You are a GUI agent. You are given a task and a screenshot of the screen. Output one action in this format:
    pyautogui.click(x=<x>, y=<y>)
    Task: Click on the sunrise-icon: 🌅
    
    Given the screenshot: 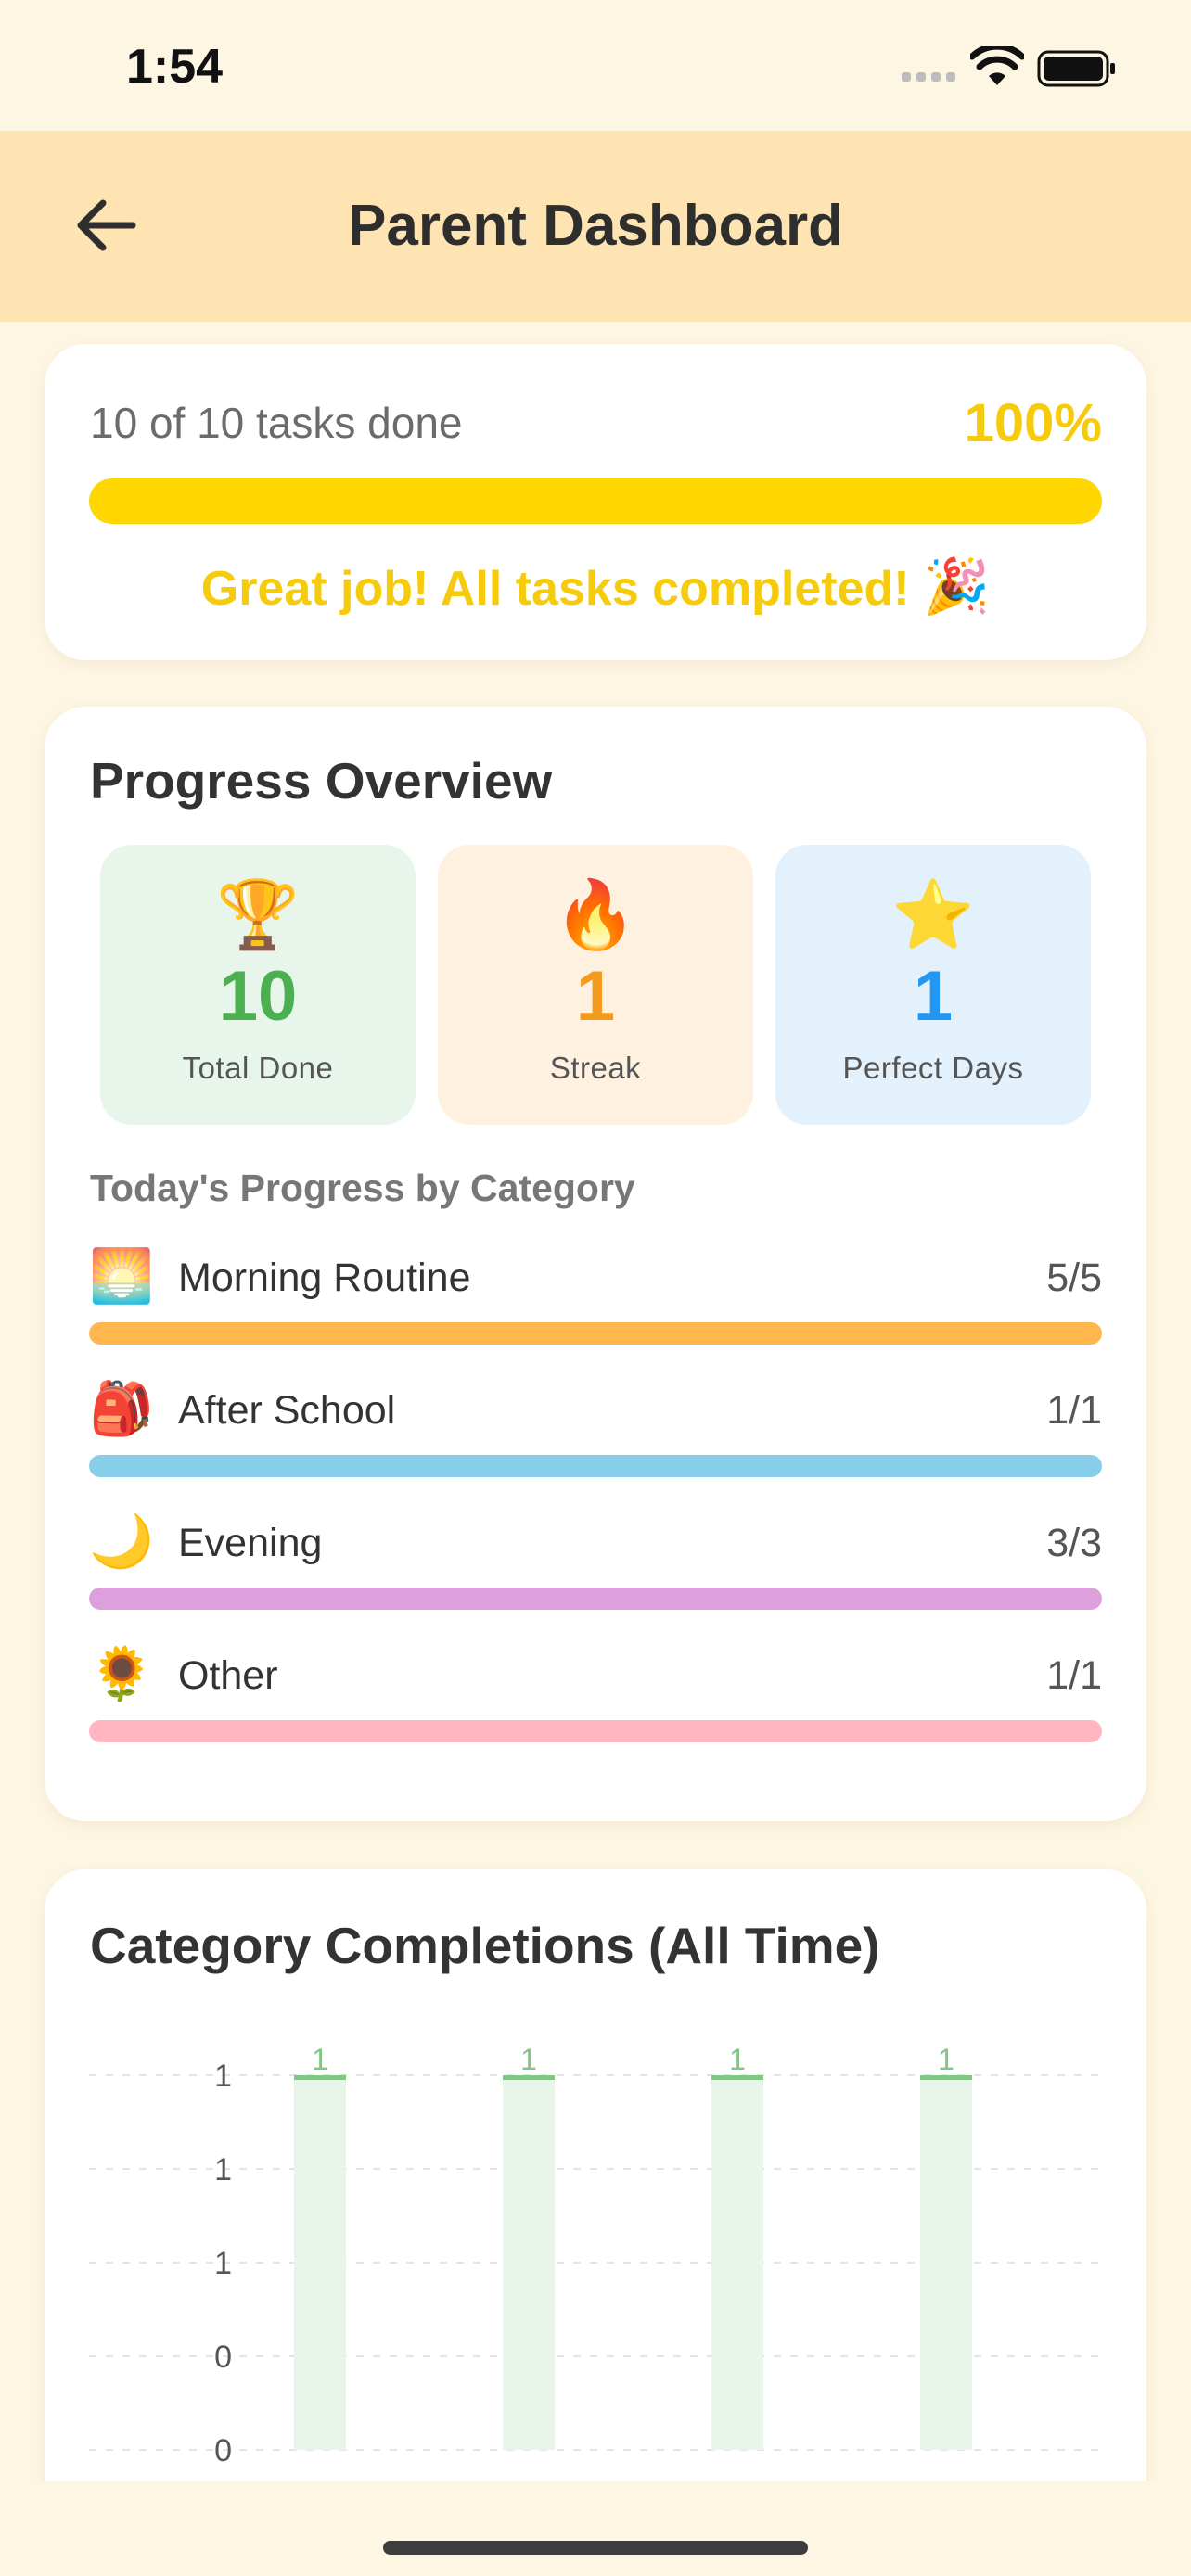 What is the action you would take?
    pyautogui.click(x=121, y=1276)
    